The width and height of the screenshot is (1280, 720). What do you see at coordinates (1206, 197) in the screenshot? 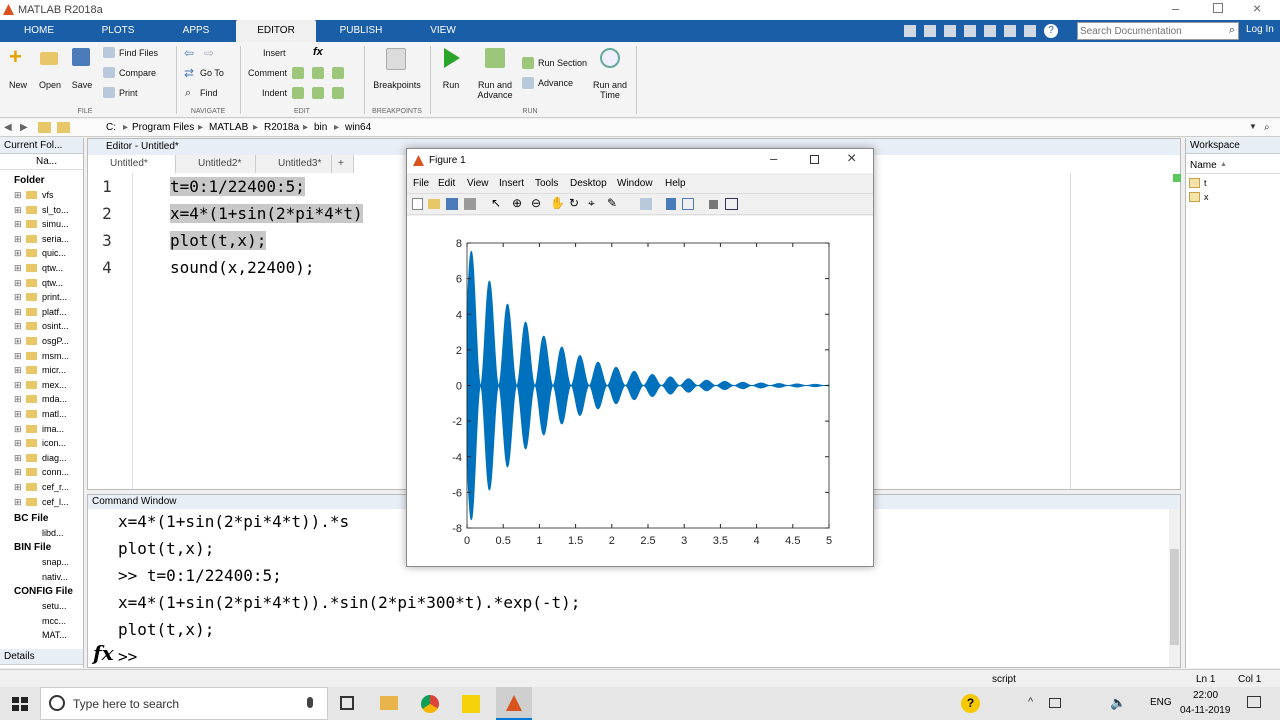
I see `variable-name: x` at bounding box center [1206, 197].